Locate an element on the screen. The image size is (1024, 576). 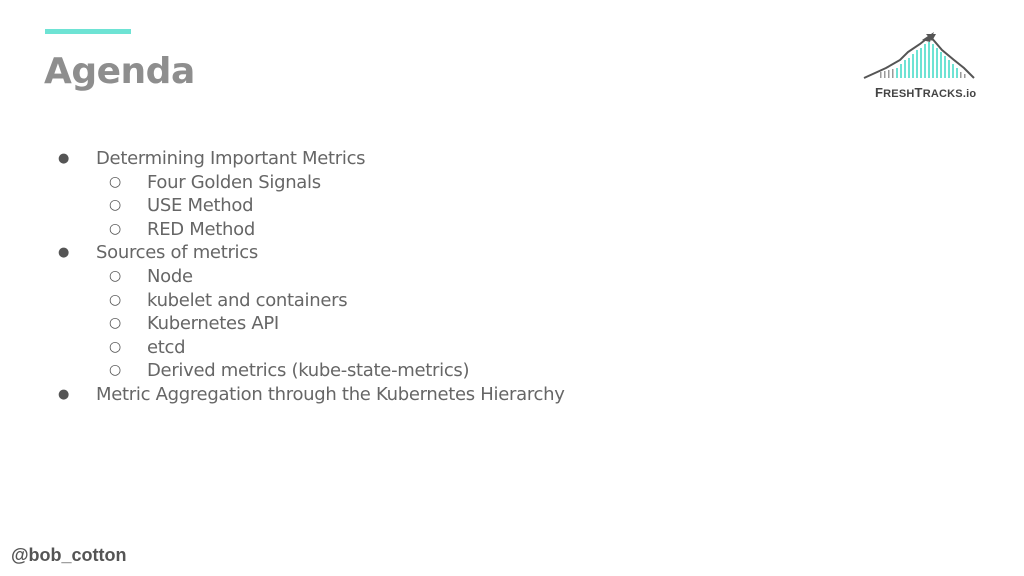
agenda-item-text: kubelet and containers is located at coordinates (247, 300).